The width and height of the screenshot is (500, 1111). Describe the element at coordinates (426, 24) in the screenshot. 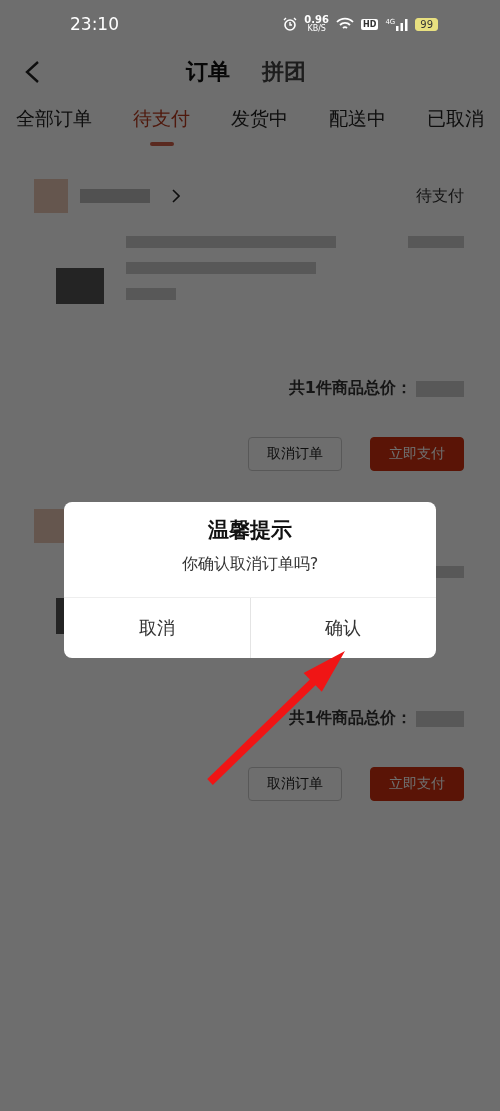

I see `battery-level: 99` at that location.